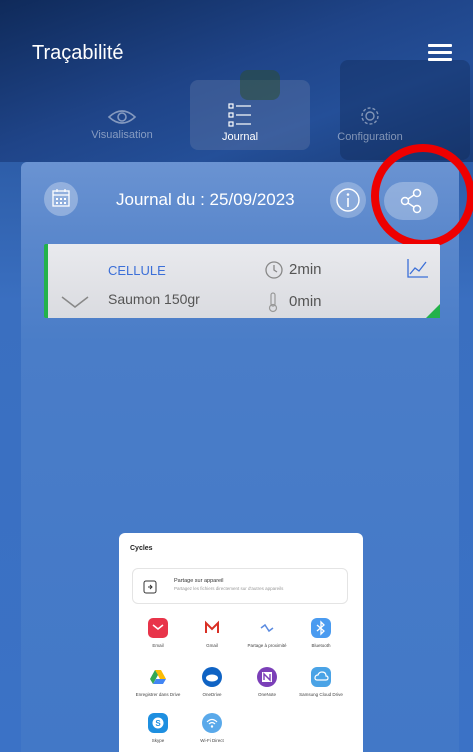 Image resolution: width=473 pixels, height=752 pixels. I want to click on tab-journal: Journal, so click(240, 122).